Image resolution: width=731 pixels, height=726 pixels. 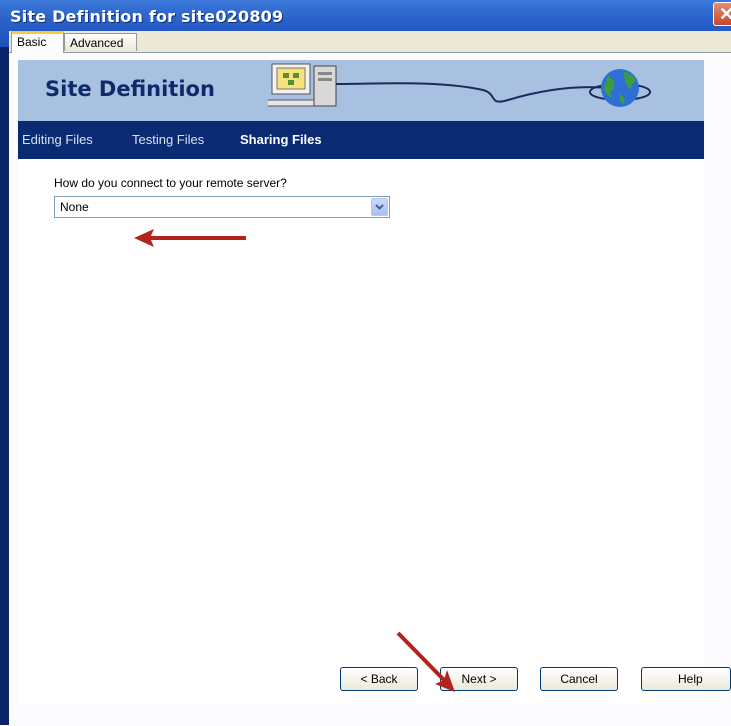 I want to click on connection-type-value: None, so click(x=74, y=207).